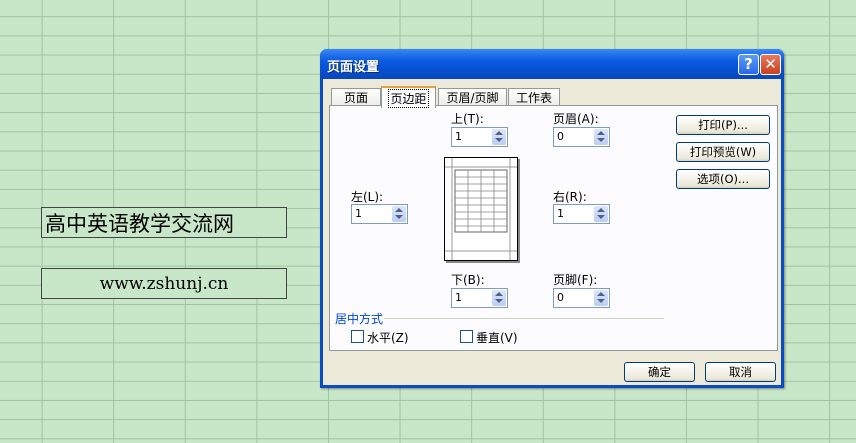  I want to click on right-margin-spinner: 1, so click(581, 214).